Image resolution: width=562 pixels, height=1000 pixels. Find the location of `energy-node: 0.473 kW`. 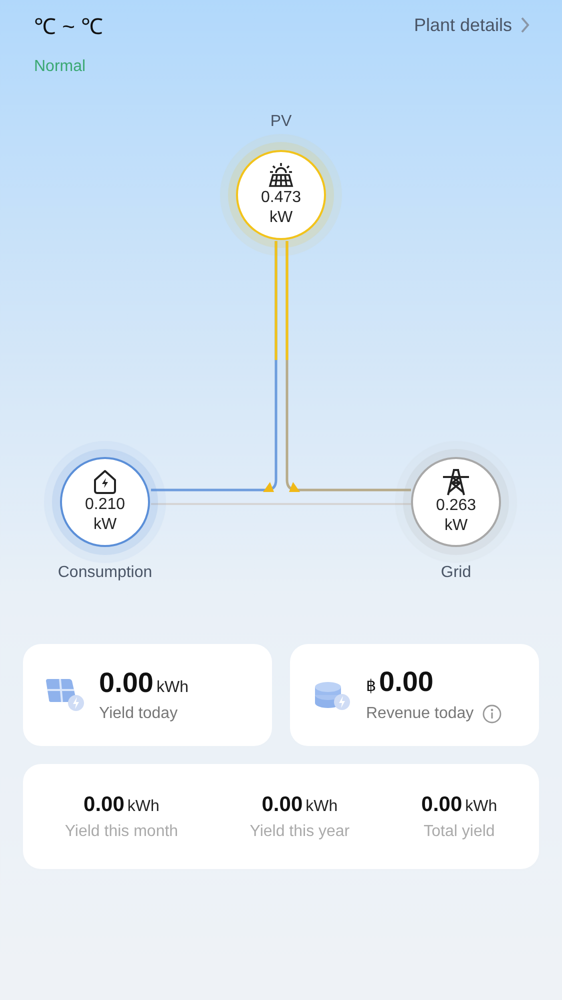

energy-node: 0.473 kW is located at coordinates (281, 195).